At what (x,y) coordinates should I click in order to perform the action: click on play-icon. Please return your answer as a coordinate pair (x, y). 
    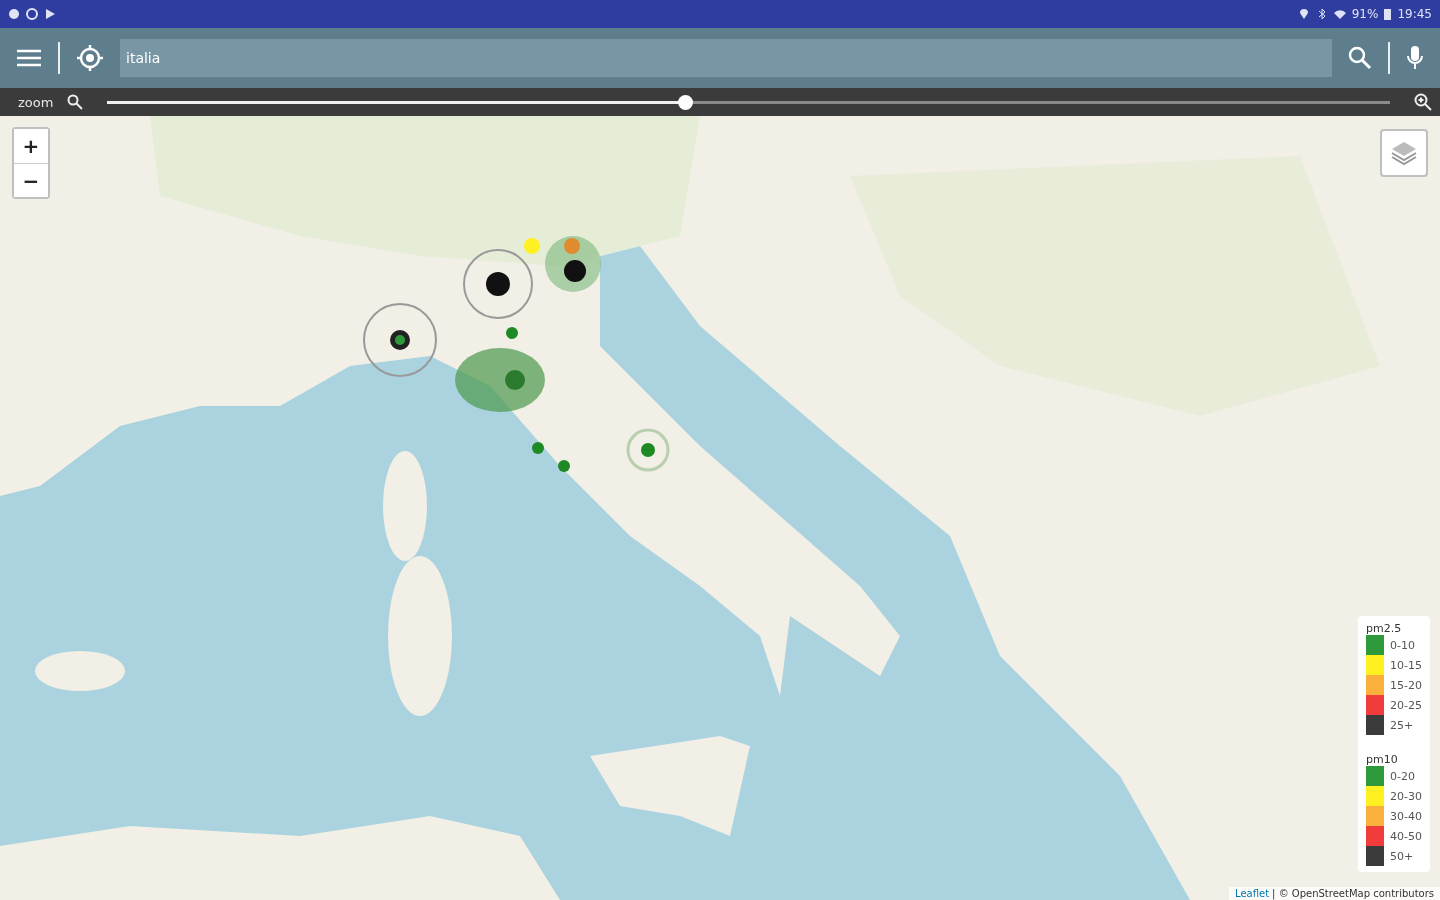
    Looking at the image, I should click on (50, 14).